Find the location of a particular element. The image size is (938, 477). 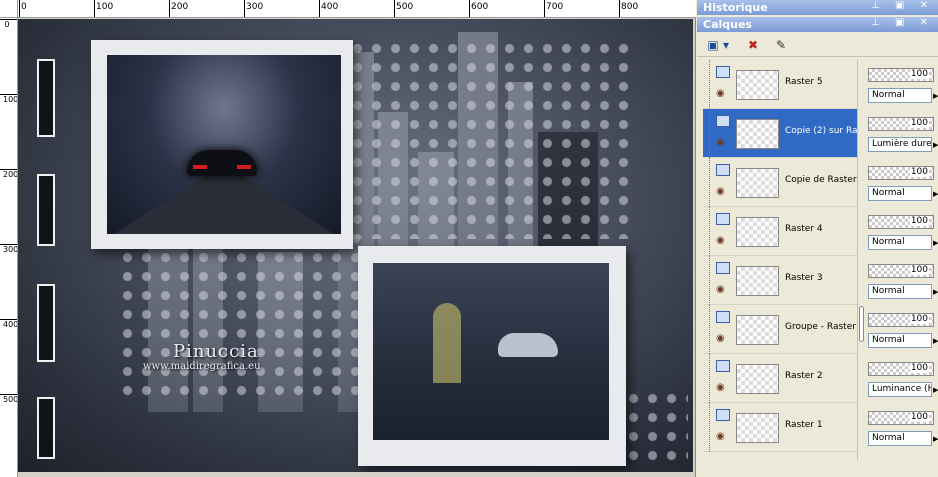

ruler-tick: 100 is located at coordinates (8, 99).